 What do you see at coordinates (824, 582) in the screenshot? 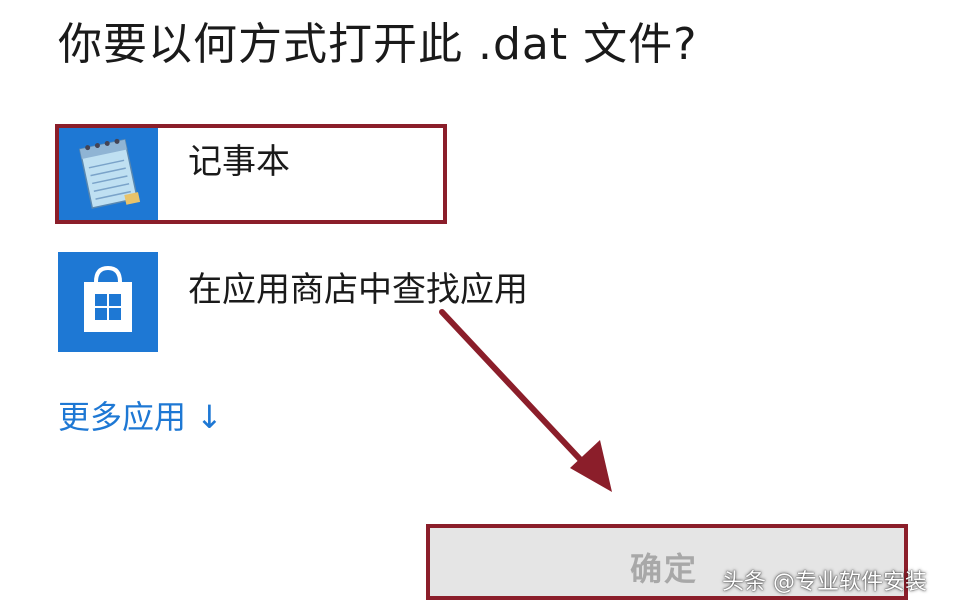
I see `watermark: 头条 @专业软件安装` at bounding box center [824, 582].